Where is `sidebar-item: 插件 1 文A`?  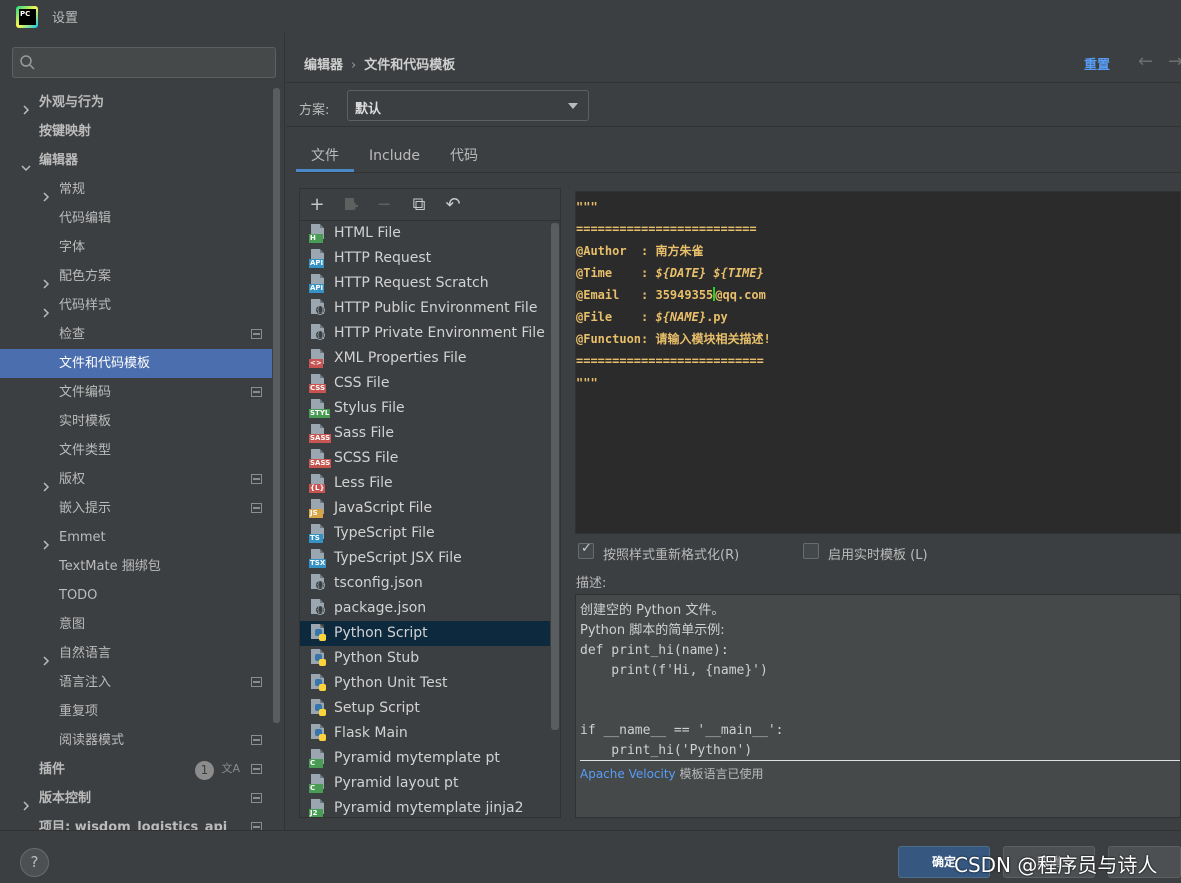 sidebar-item: 插件 1 文A is located at coordinates (136, 769).